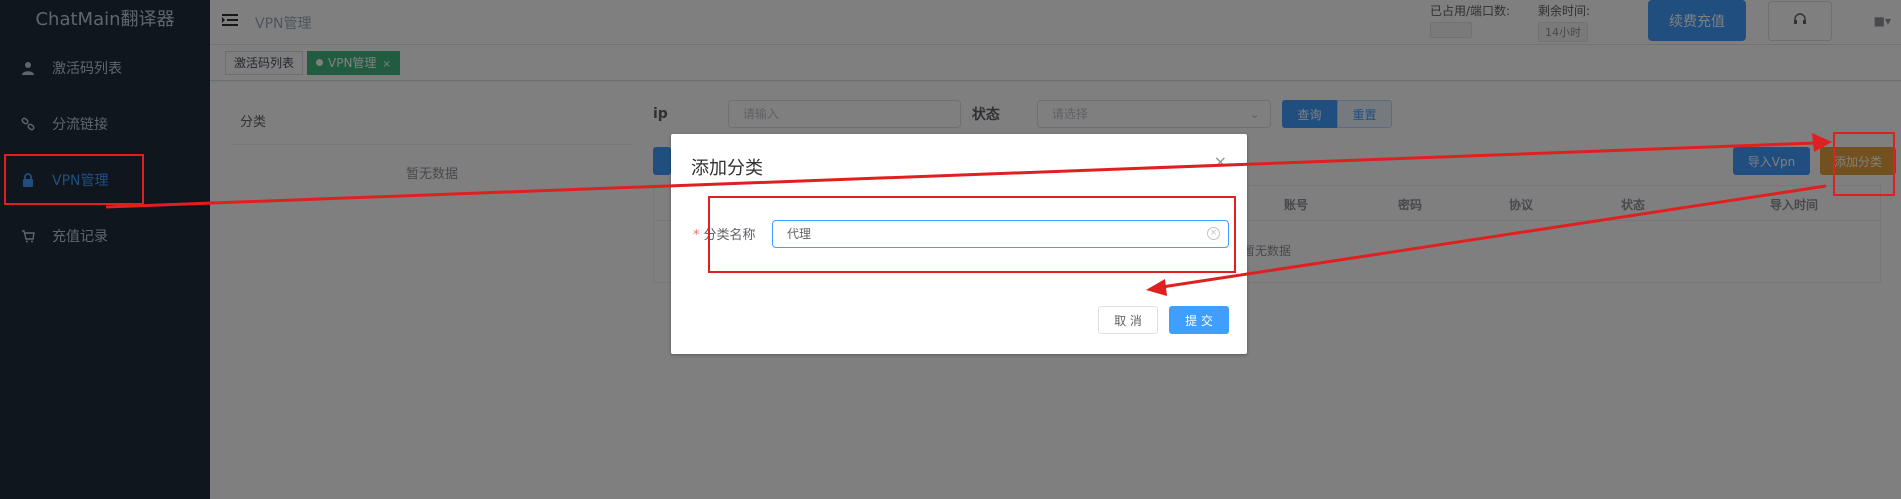  I want to click on annotation-box-form-field, so click(972, 234).